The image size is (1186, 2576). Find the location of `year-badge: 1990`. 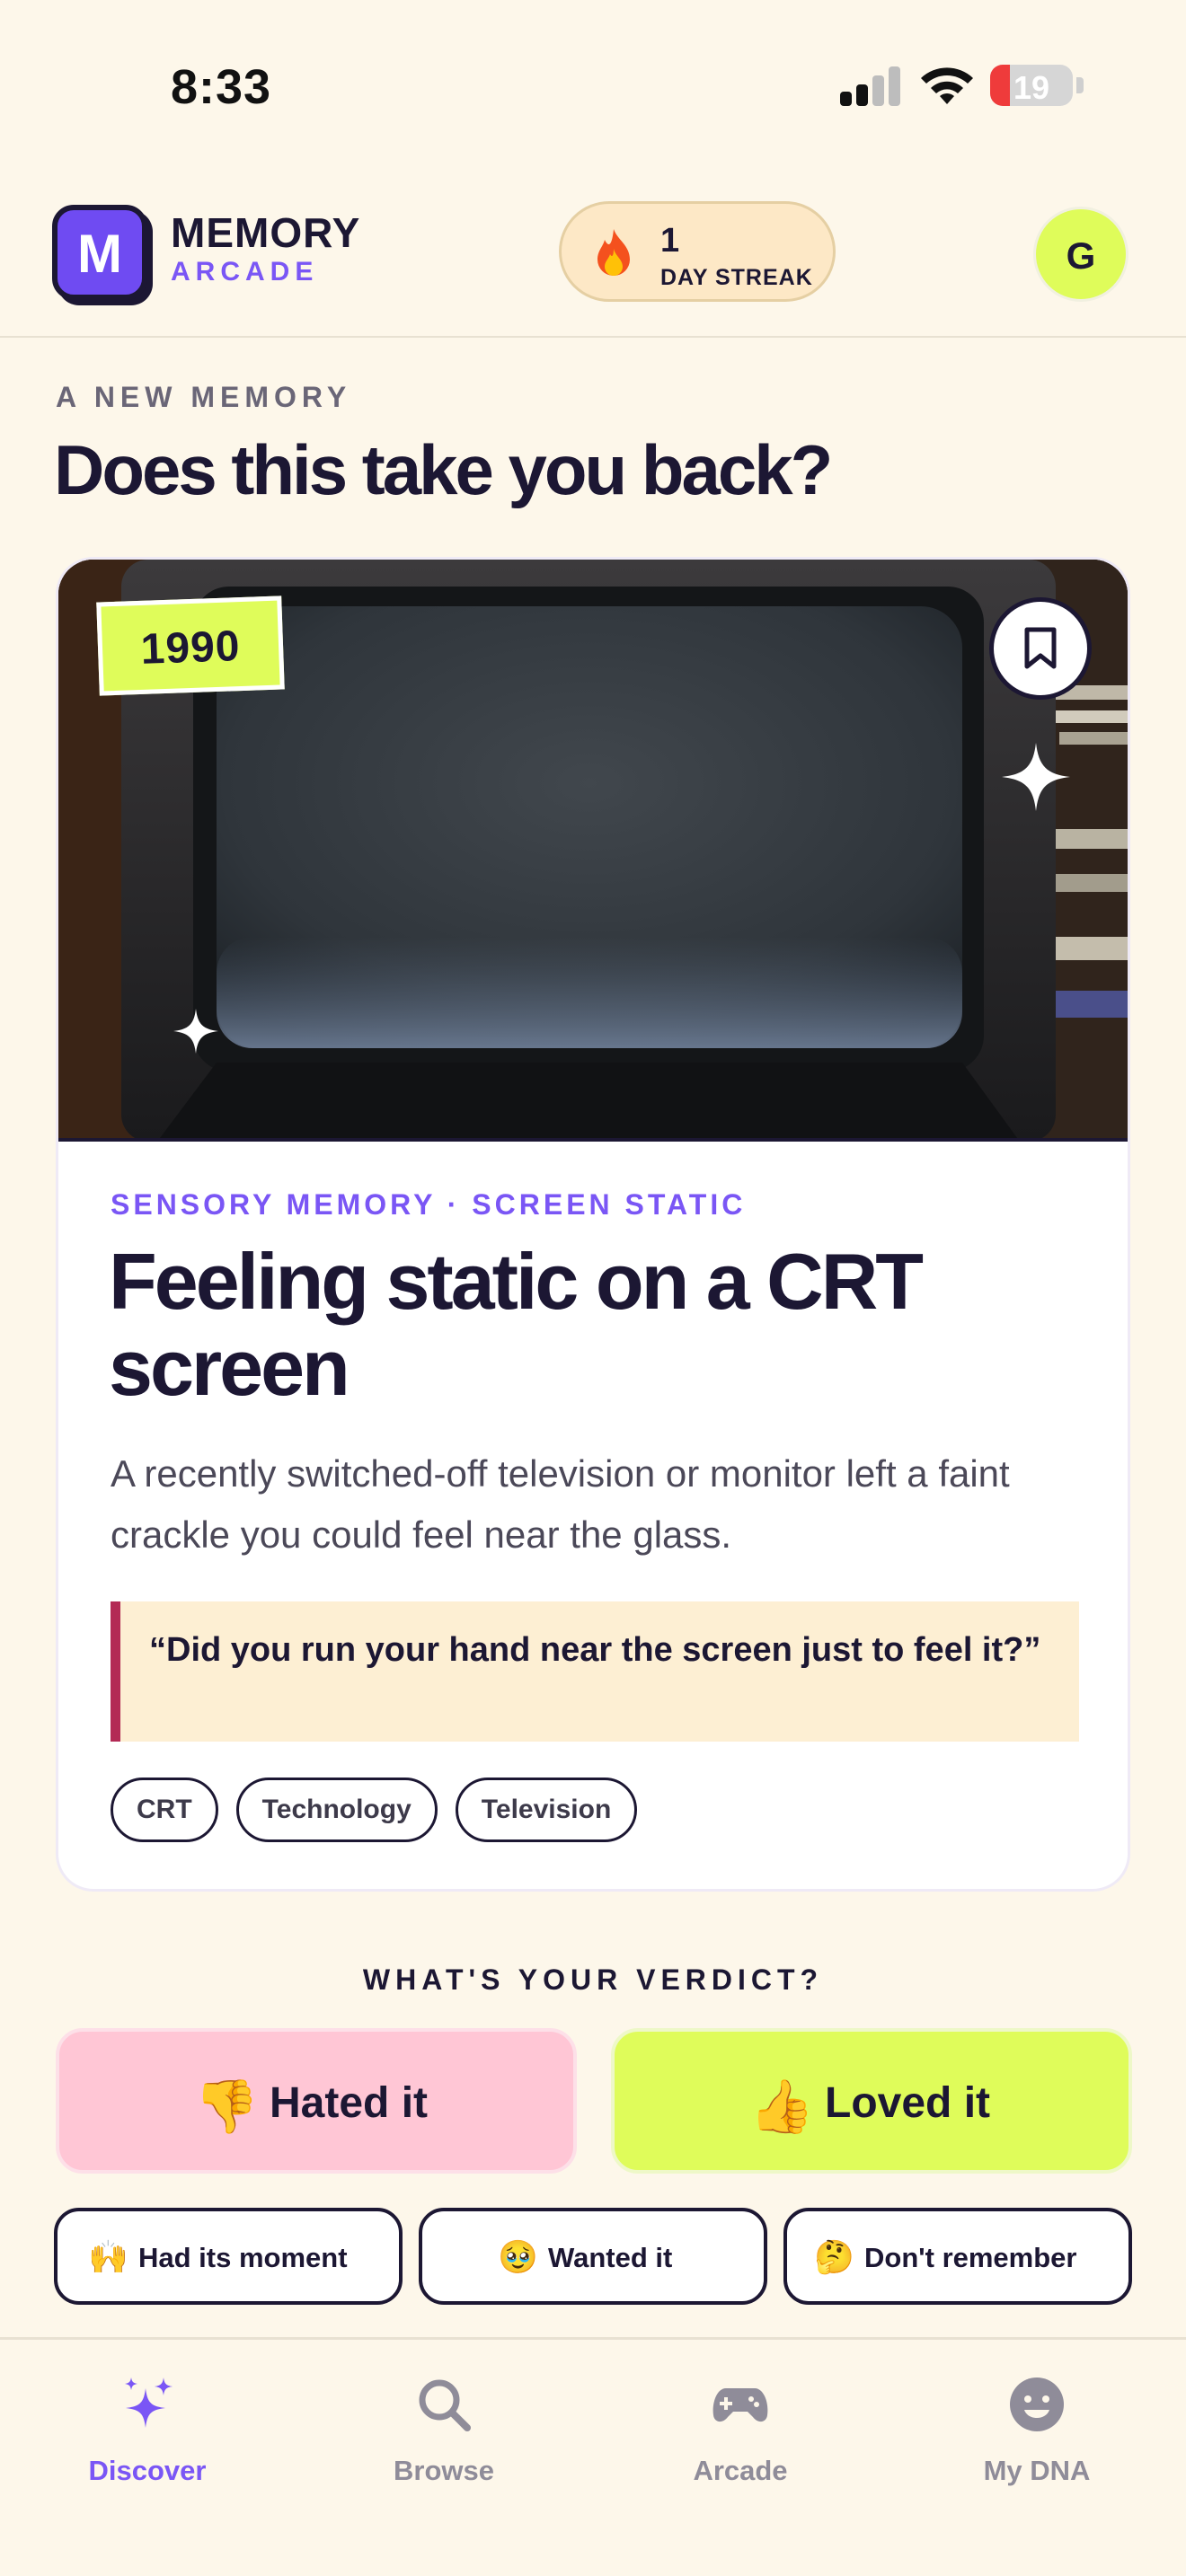

year-badge: 1990 is located at coordinates (190, 645).